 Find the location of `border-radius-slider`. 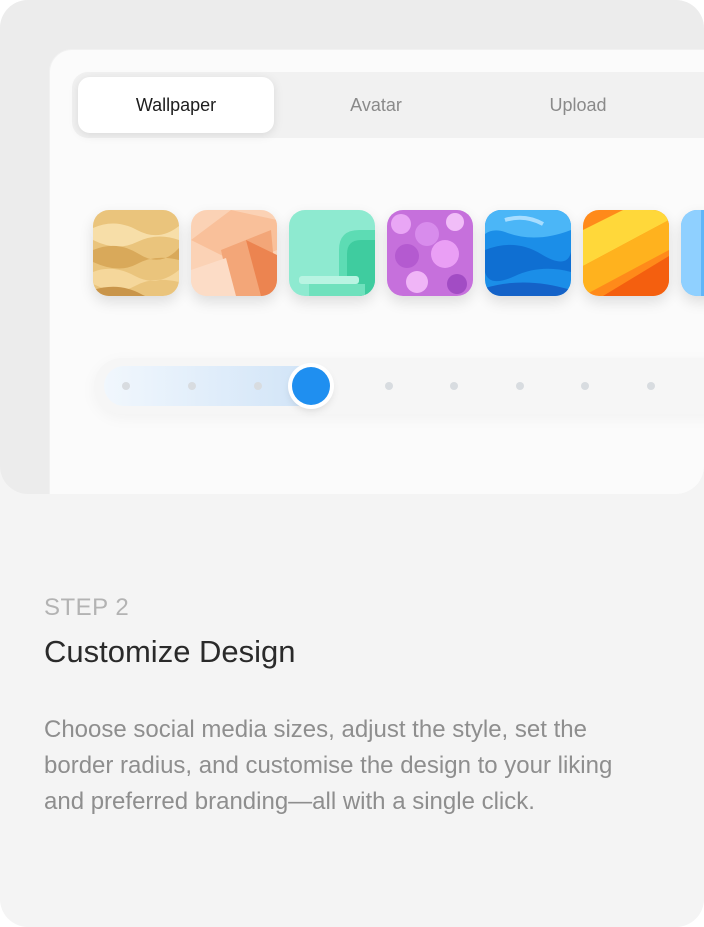

border-radius-slider is located at coordinates (399, 386).